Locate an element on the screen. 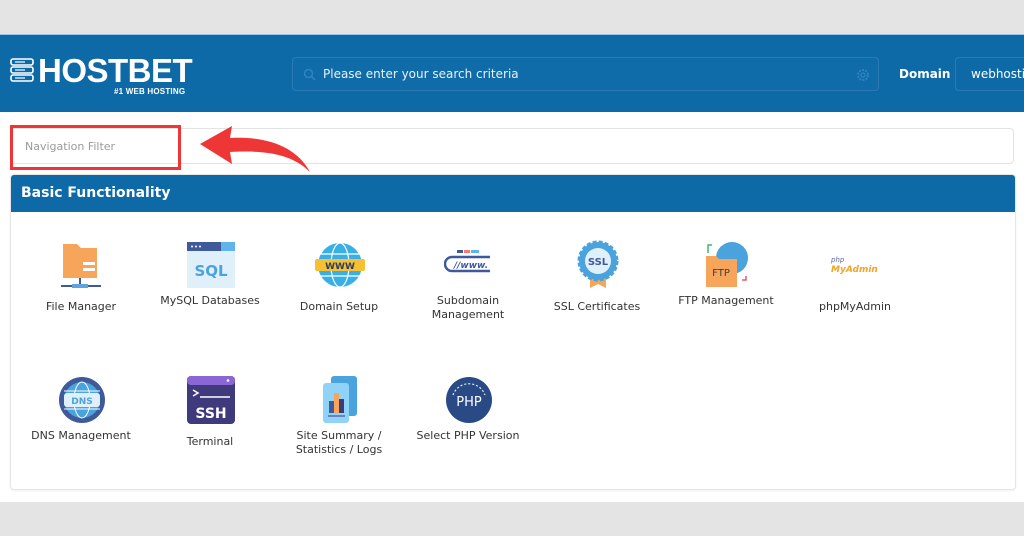 This screenshot has width=1024, height=536. search-icon is located at coordinates (309, 74).